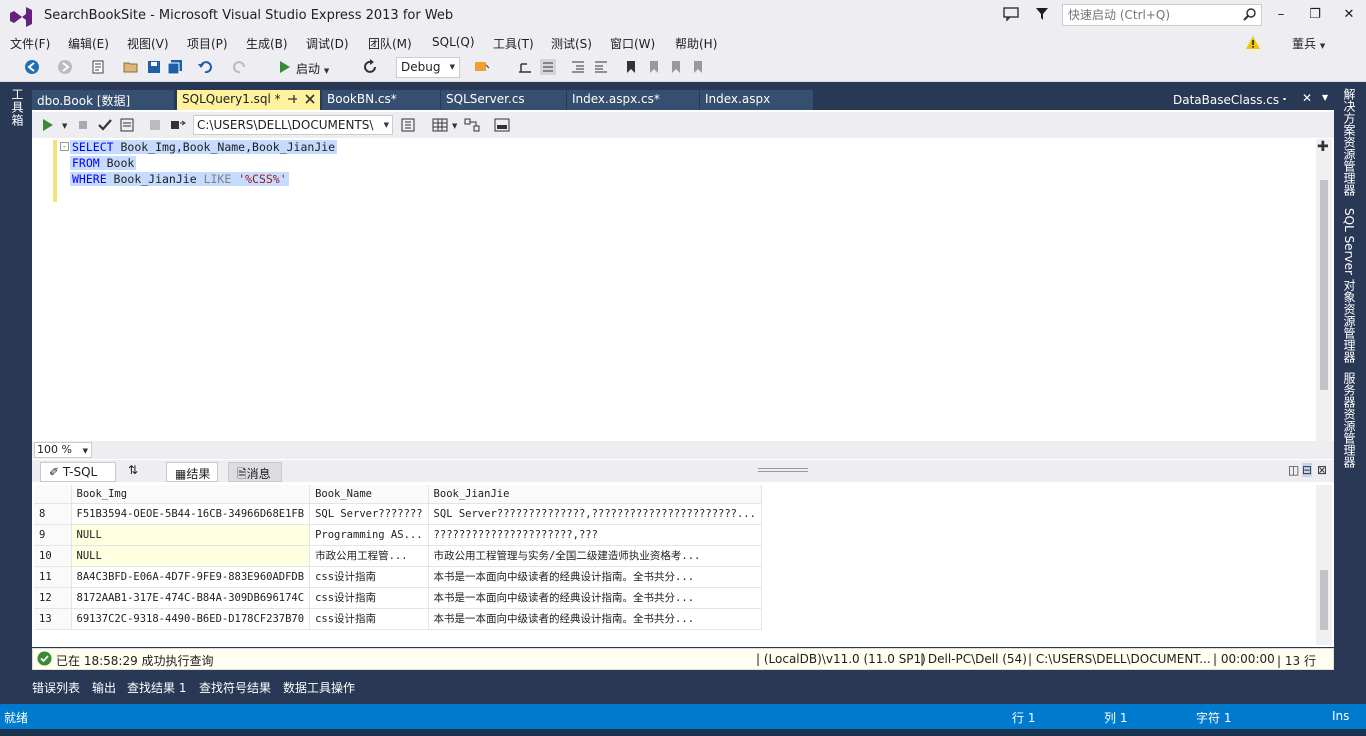 This screenshot has height=736, width=1366. What do you see at coordinates (103, 163) in the screenshot?
I see `code-line-2: FROM Book` at bounding box center [103, 163].